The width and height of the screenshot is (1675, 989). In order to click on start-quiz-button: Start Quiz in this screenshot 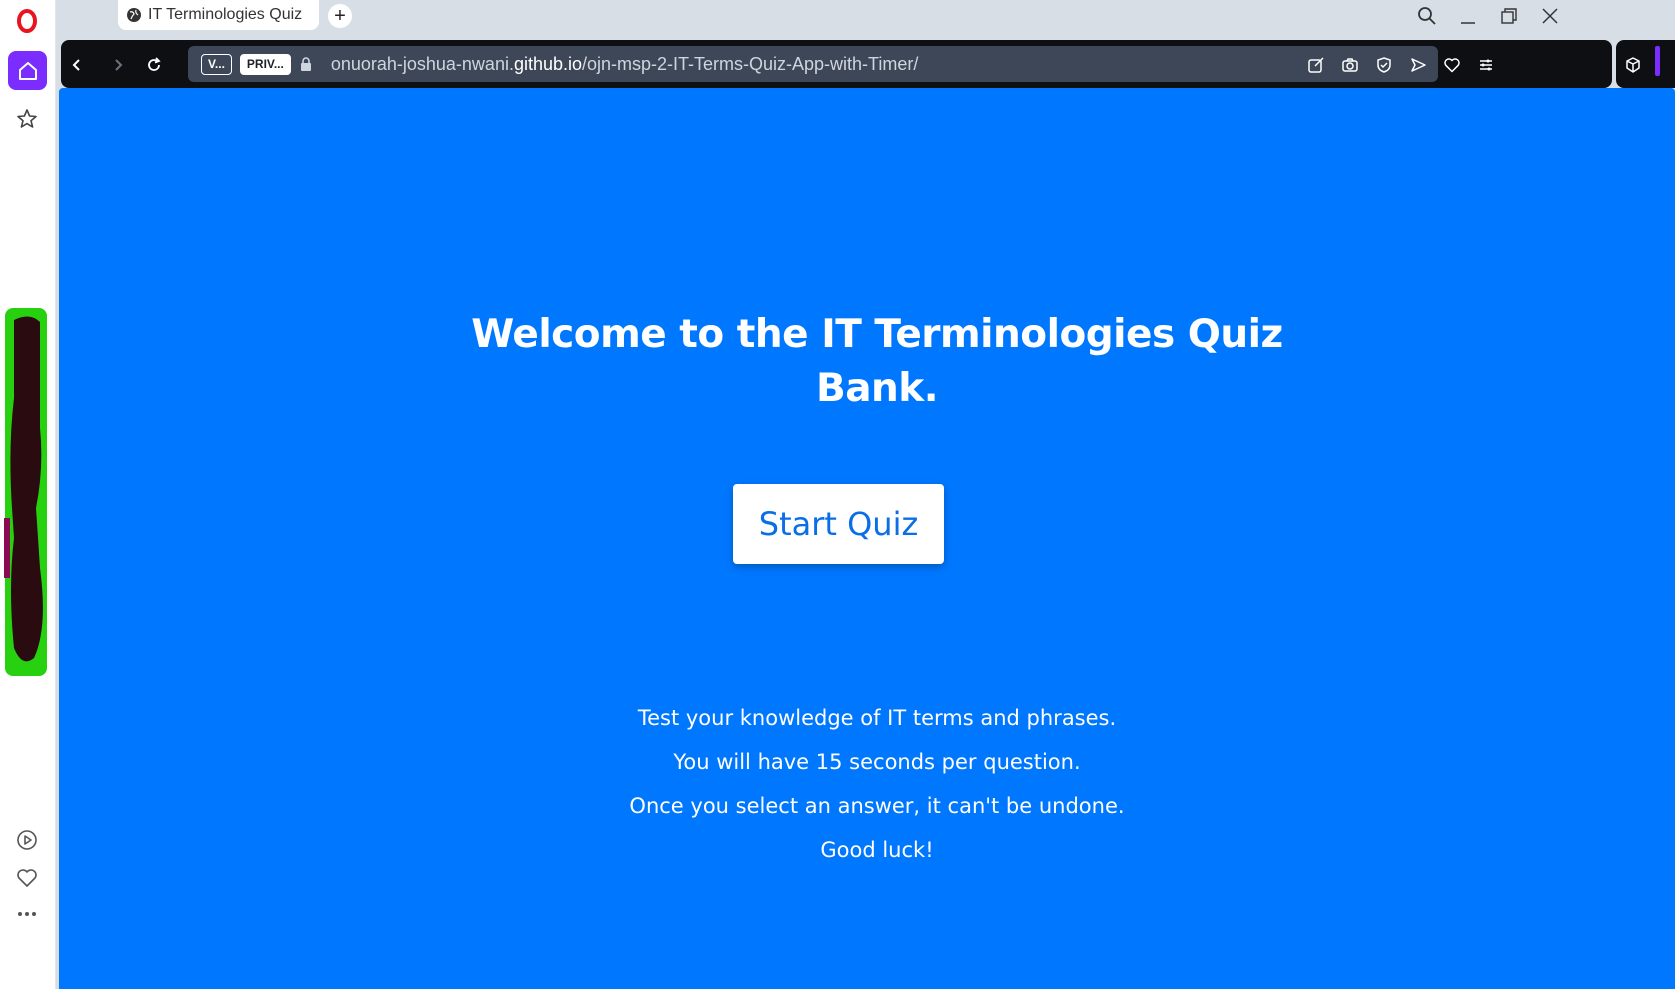, I will do `click(838, 524)`.